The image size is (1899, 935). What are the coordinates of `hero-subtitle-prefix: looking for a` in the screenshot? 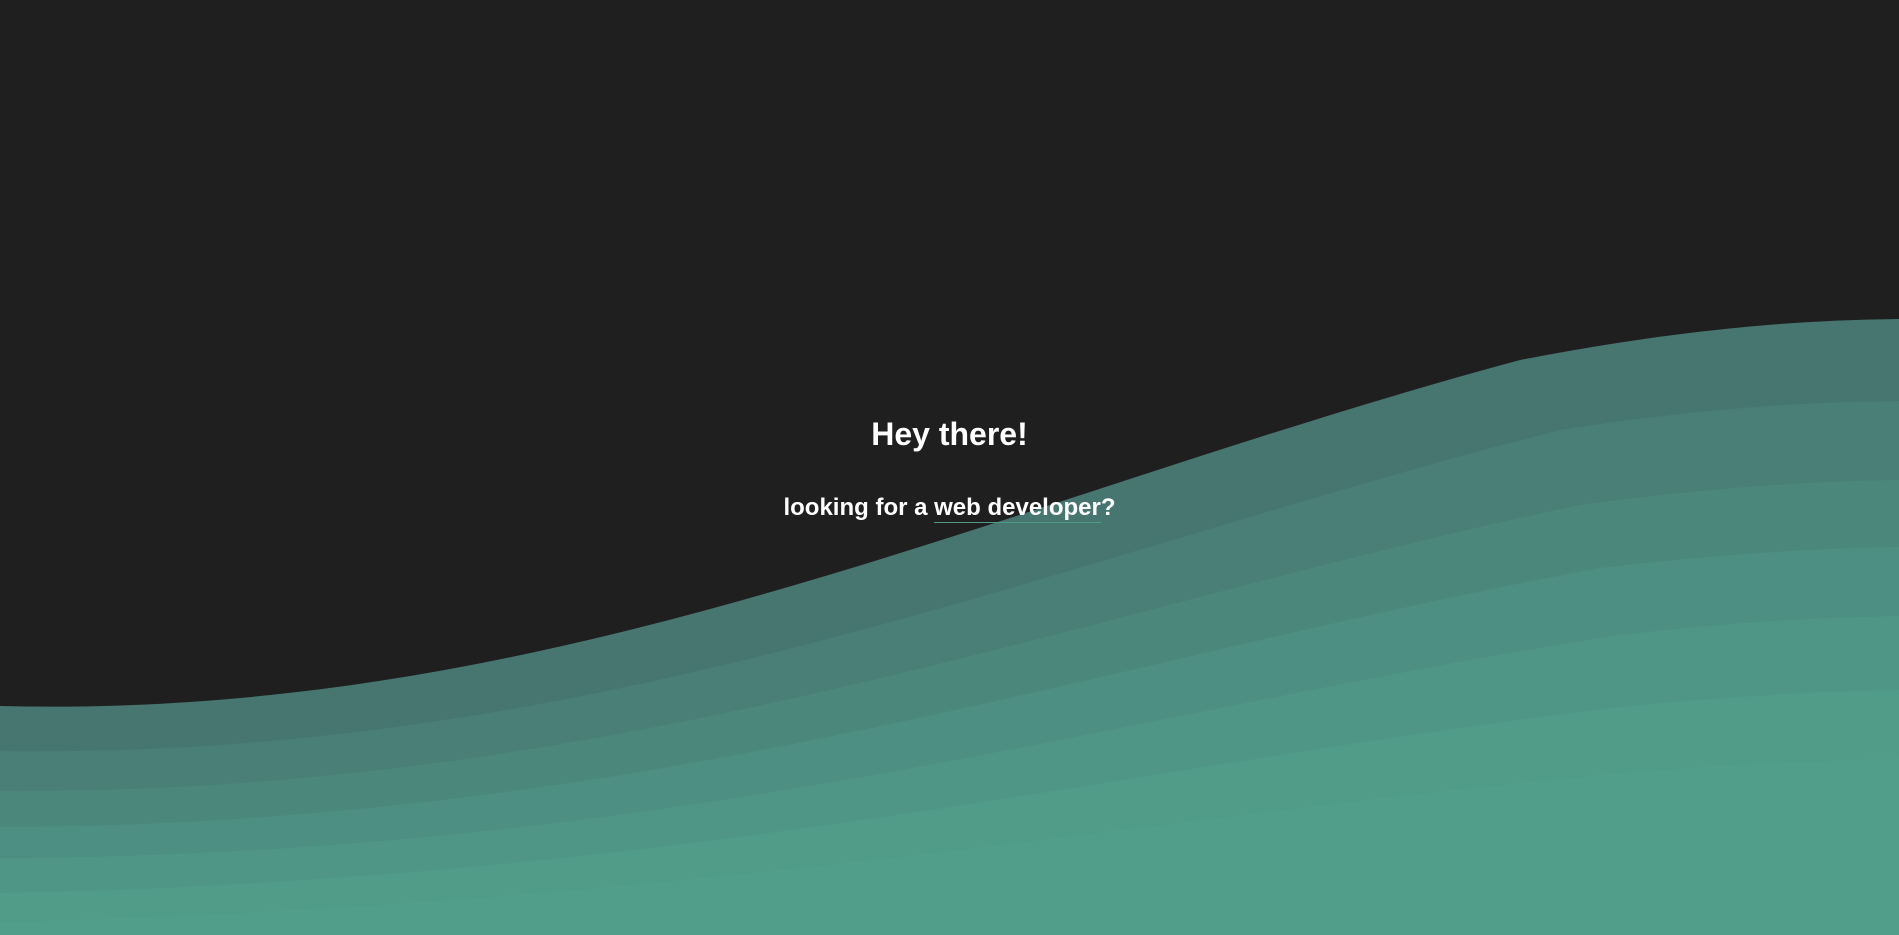 It's located at (859, 507).